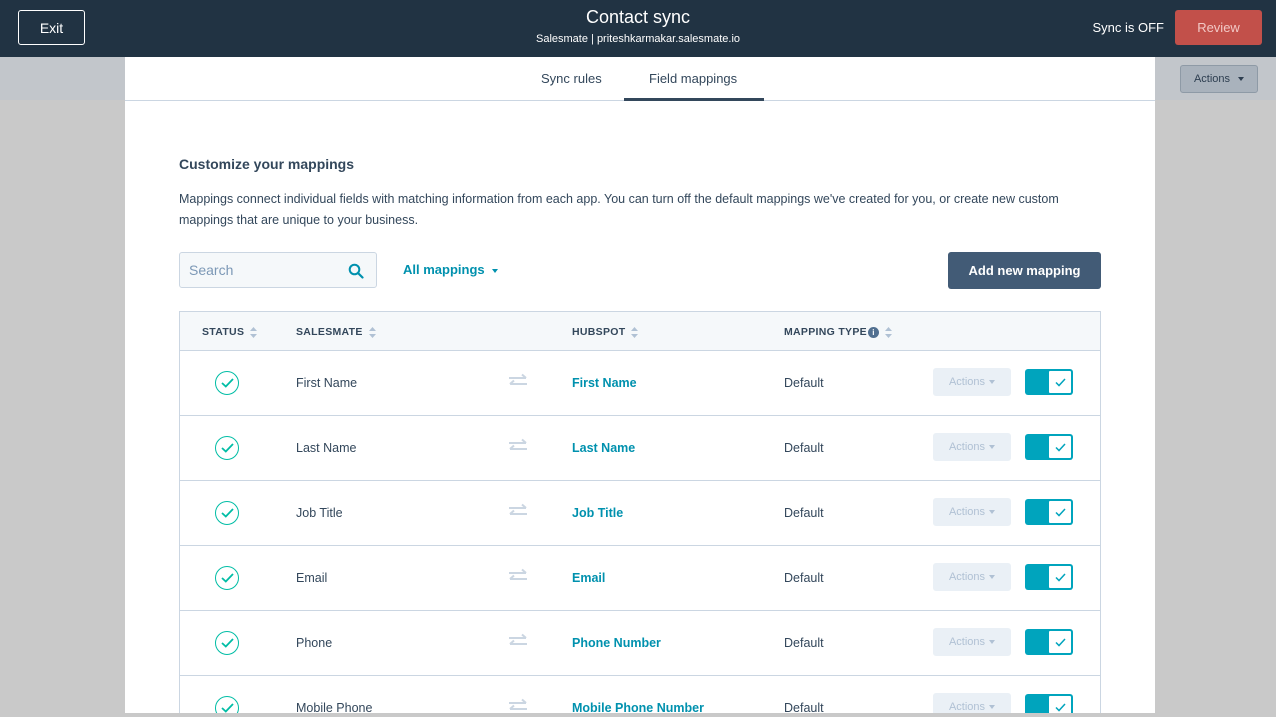  What do you see at coordinates (638, 39) in the screenshot?
I see `page-subtitle: Salesmate | priteshkarmakar.salesmate.io` at bounding box center [638, 39].